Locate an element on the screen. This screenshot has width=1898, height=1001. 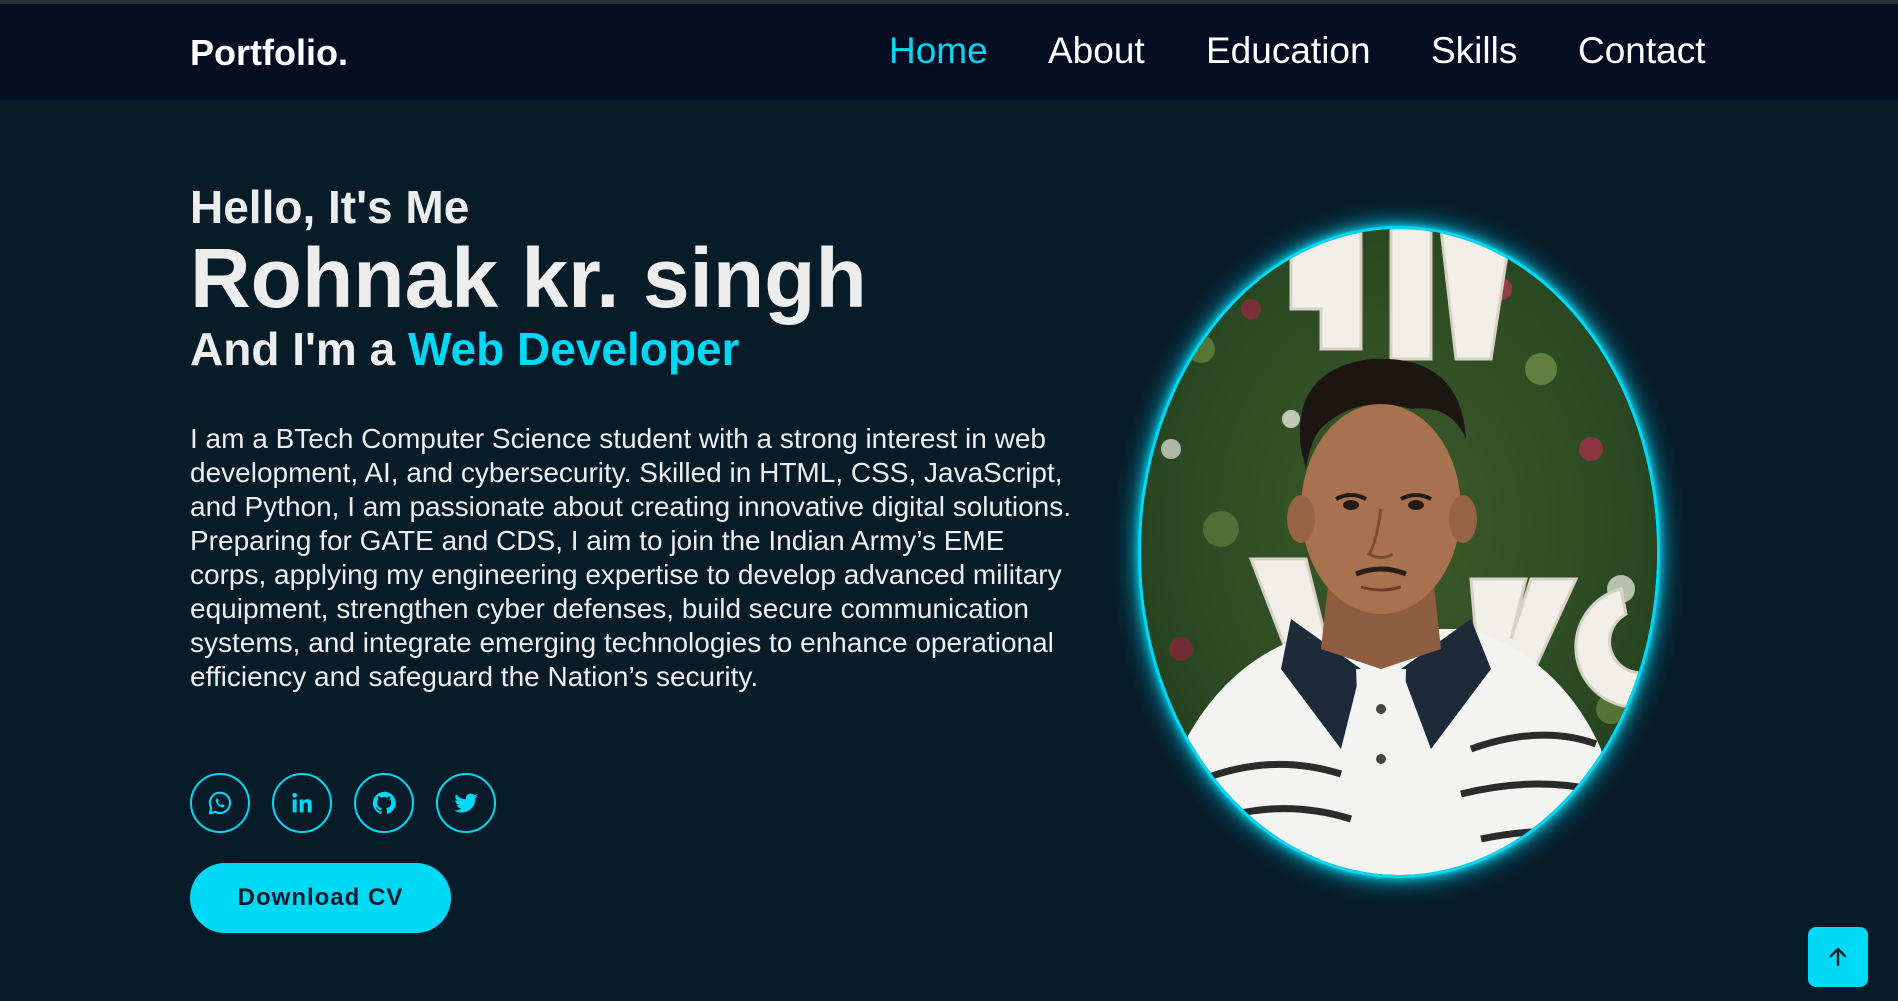
scroll-top-button is located at coordinates (1838, 957).